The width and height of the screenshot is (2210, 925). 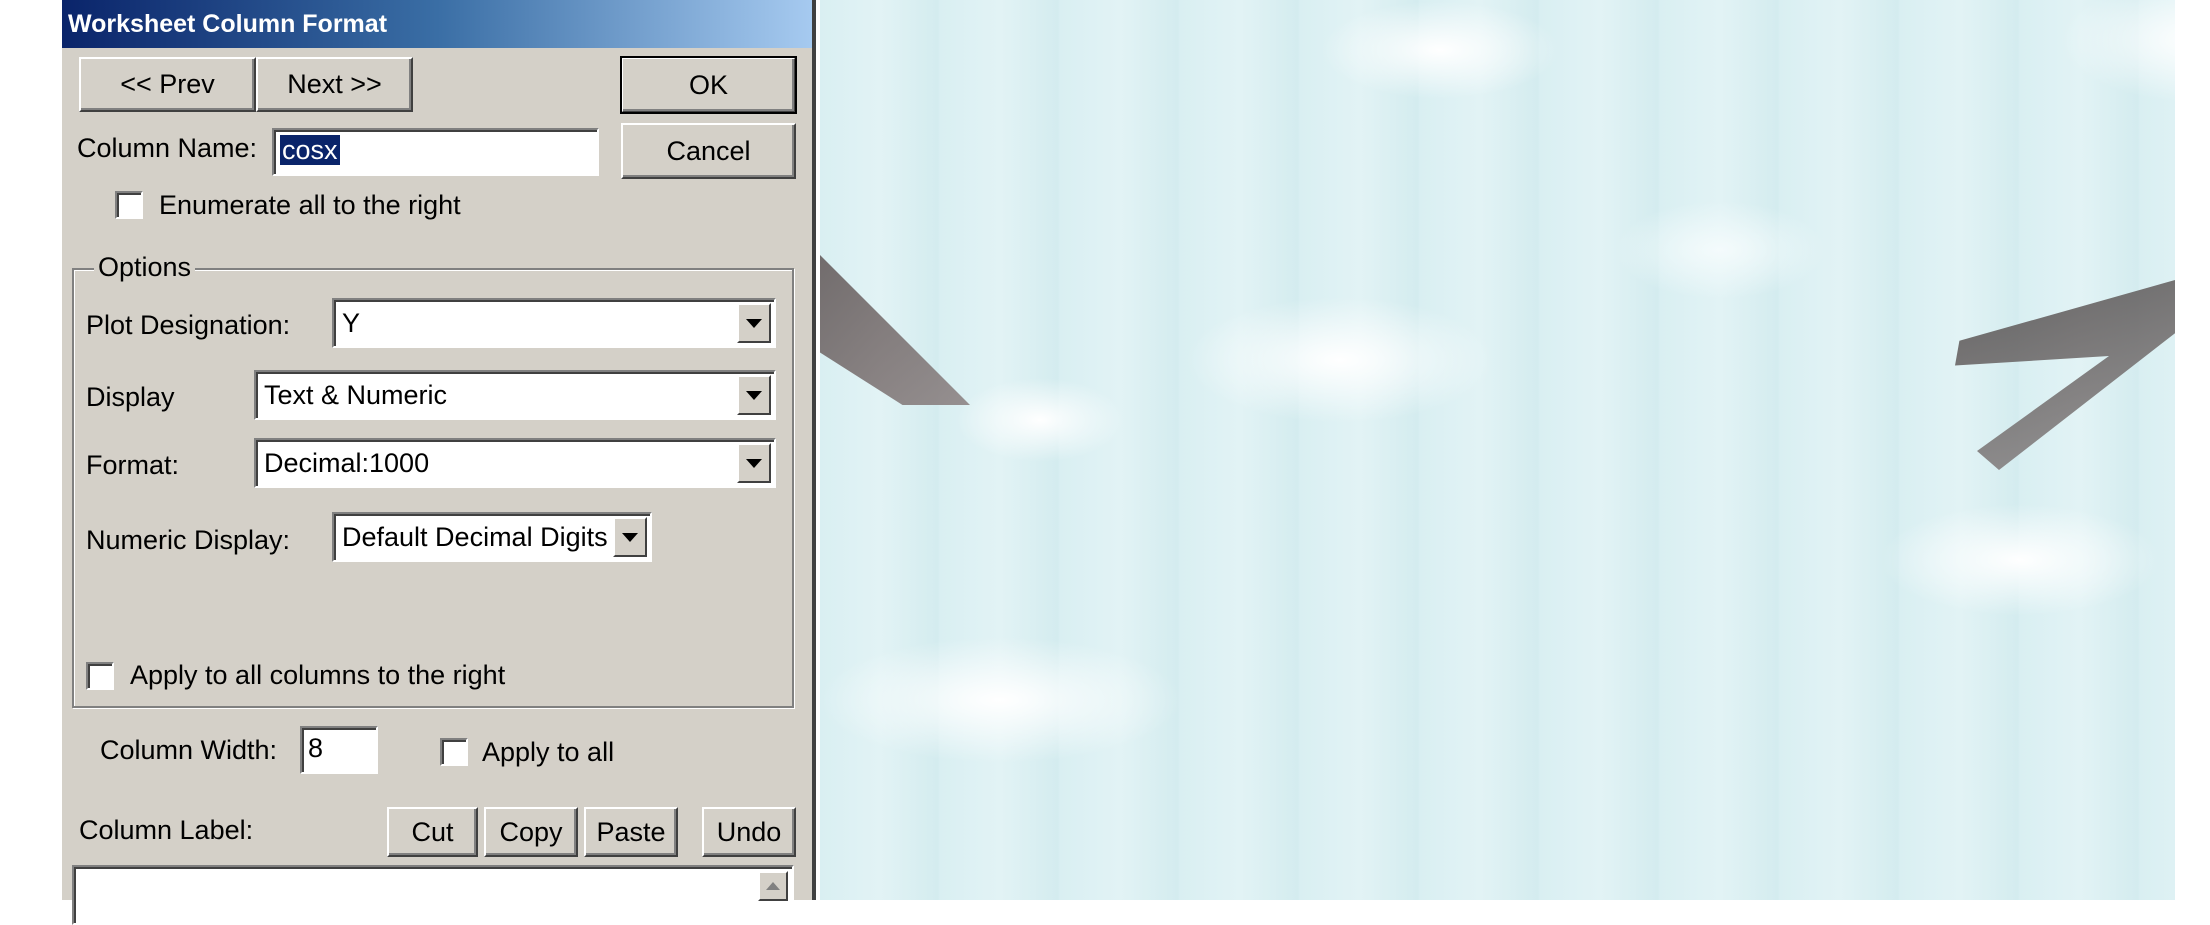 What do you see at coordinates (310, 205) in the screenshot?
I see `enumerate-label: Enumerate all to the right` at bounding box center [310, 205].